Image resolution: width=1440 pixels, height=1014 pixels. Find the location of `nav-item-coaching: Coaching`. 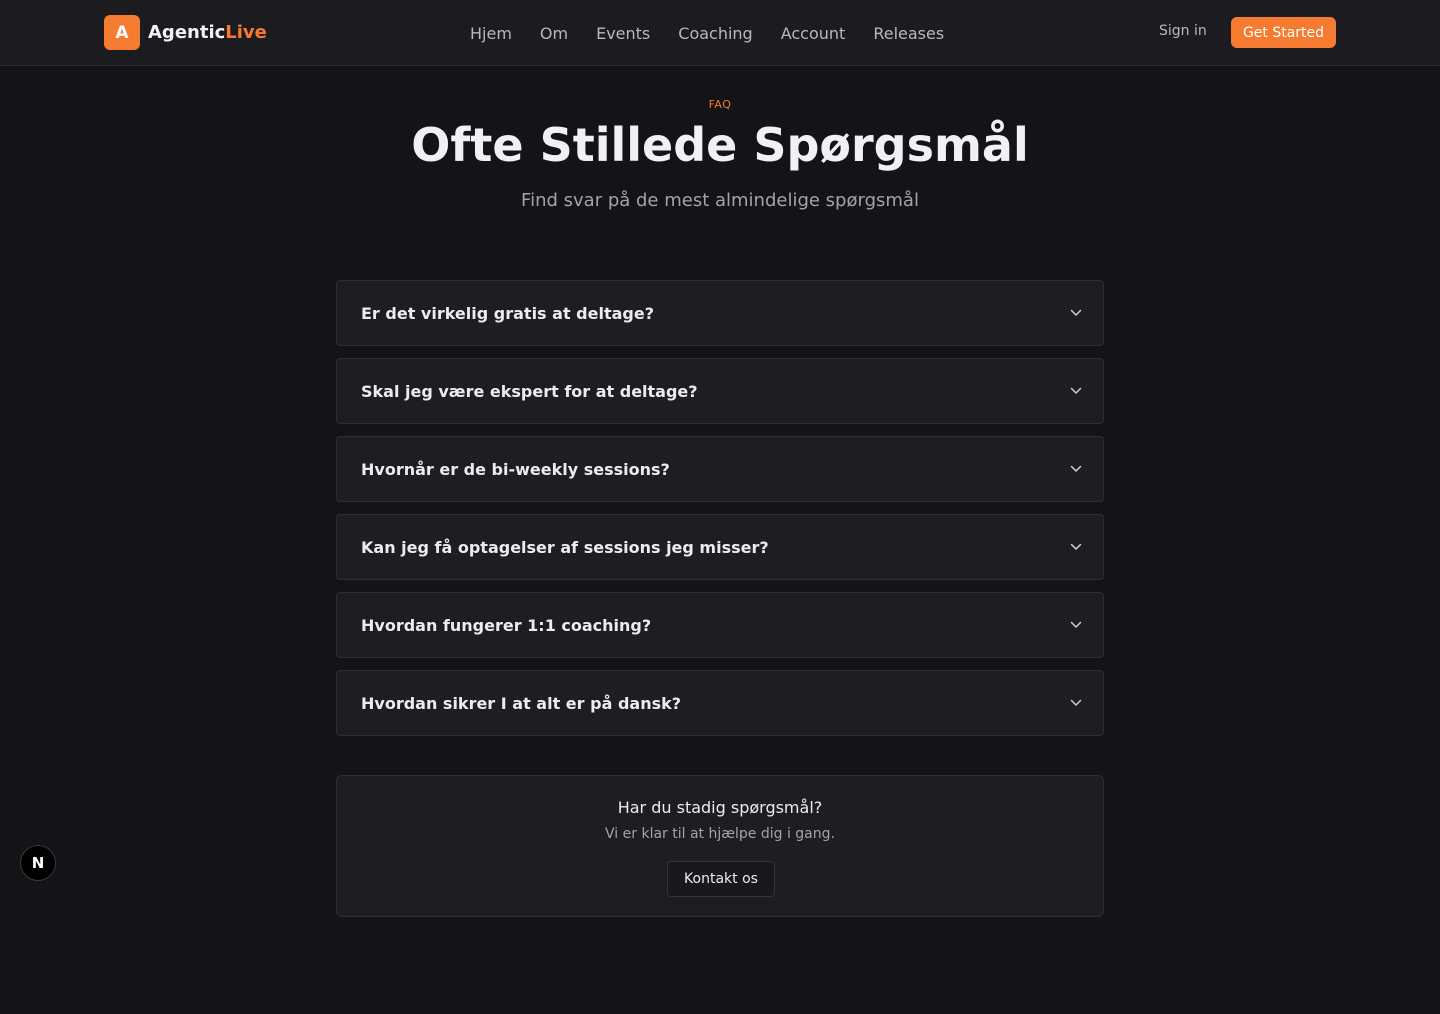

nav-item-coaching: Coaching is located at coordinates (715, 33).